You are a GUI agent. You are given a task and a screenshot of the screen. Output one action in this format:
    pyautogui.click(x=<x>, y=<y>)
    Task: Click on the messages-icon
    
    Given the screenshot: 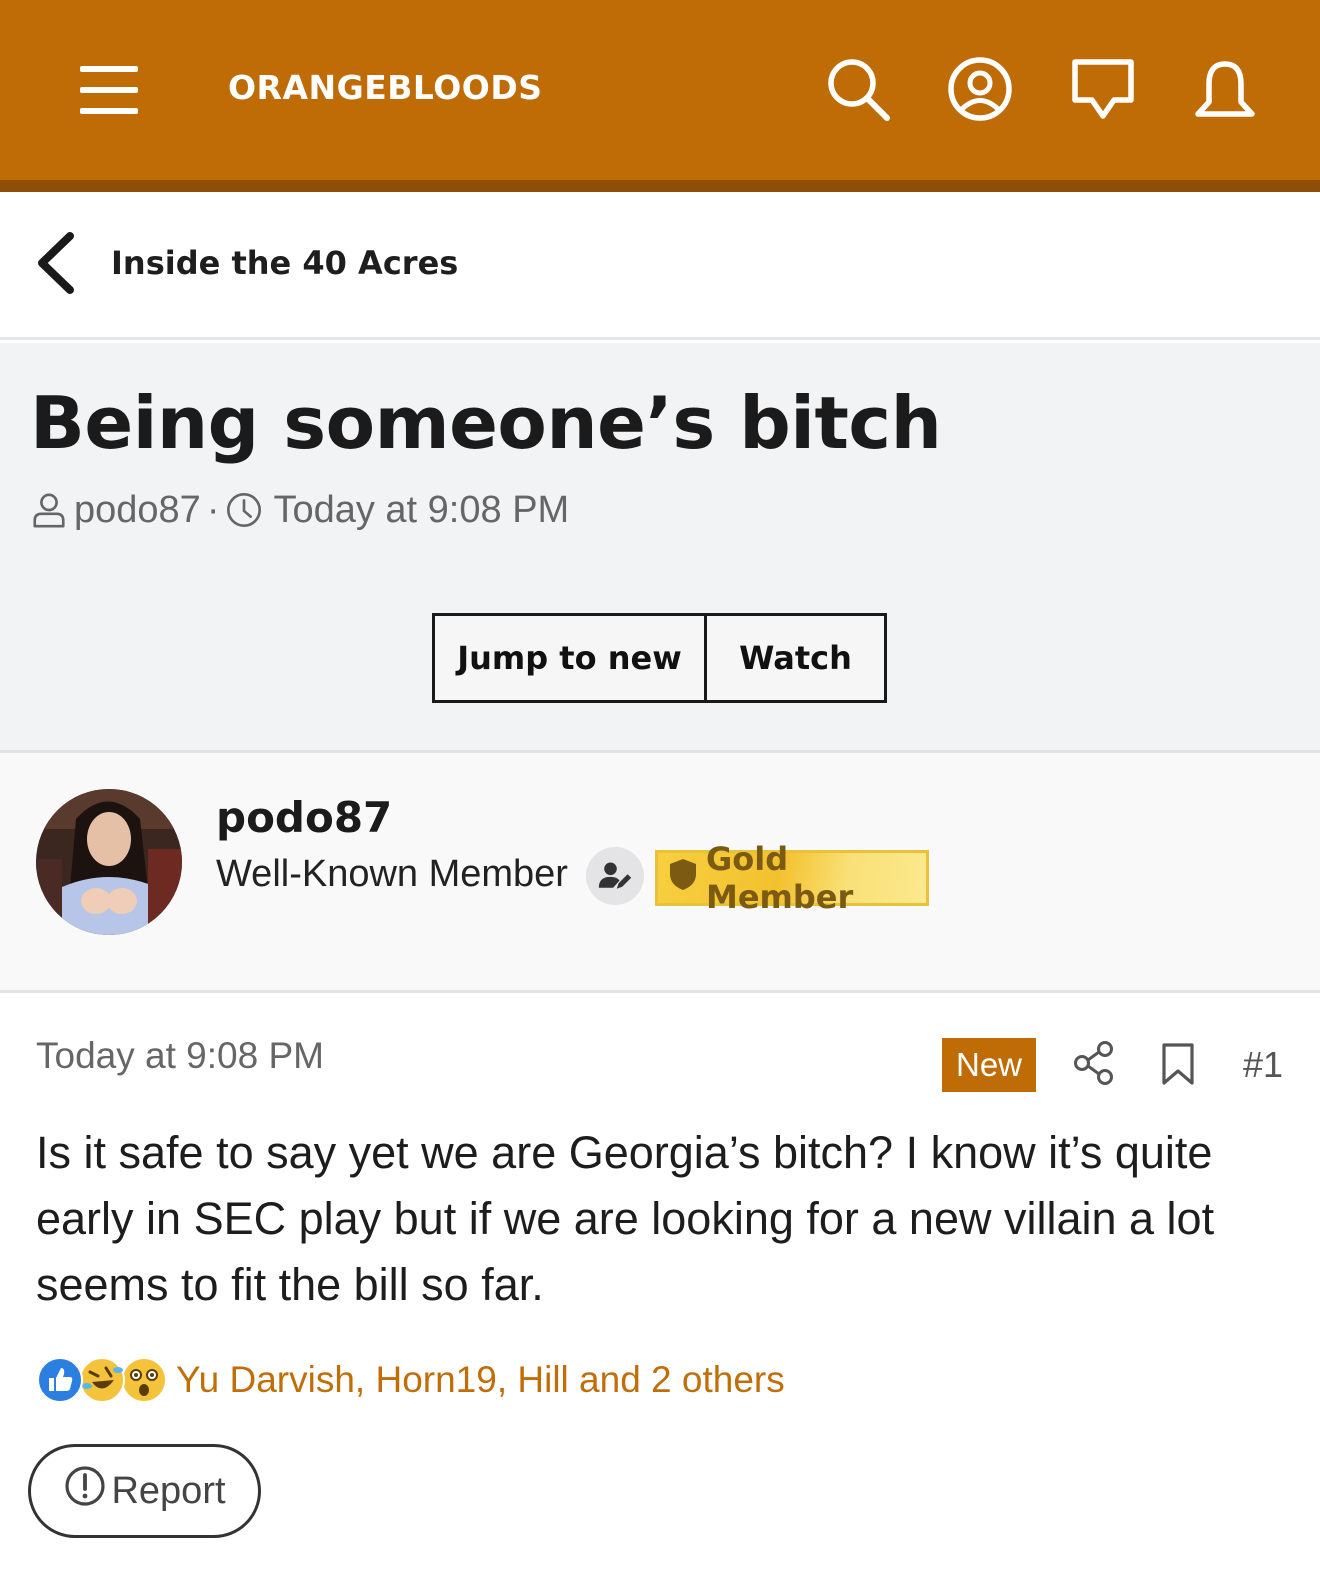 What is the action you would take?
    pyautogui.click(x=1103, y=89)
    